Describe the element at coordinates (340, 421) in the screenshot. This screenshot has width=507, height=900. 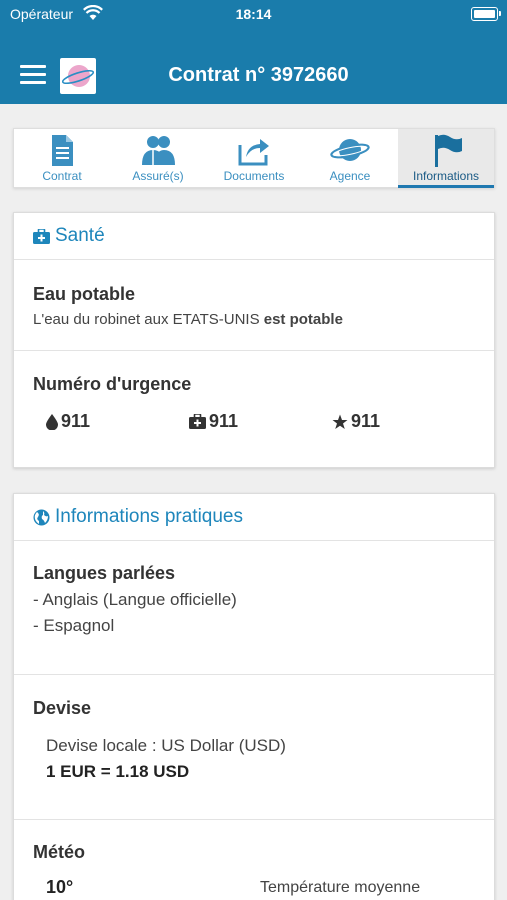
I see `star-icon` at that location.